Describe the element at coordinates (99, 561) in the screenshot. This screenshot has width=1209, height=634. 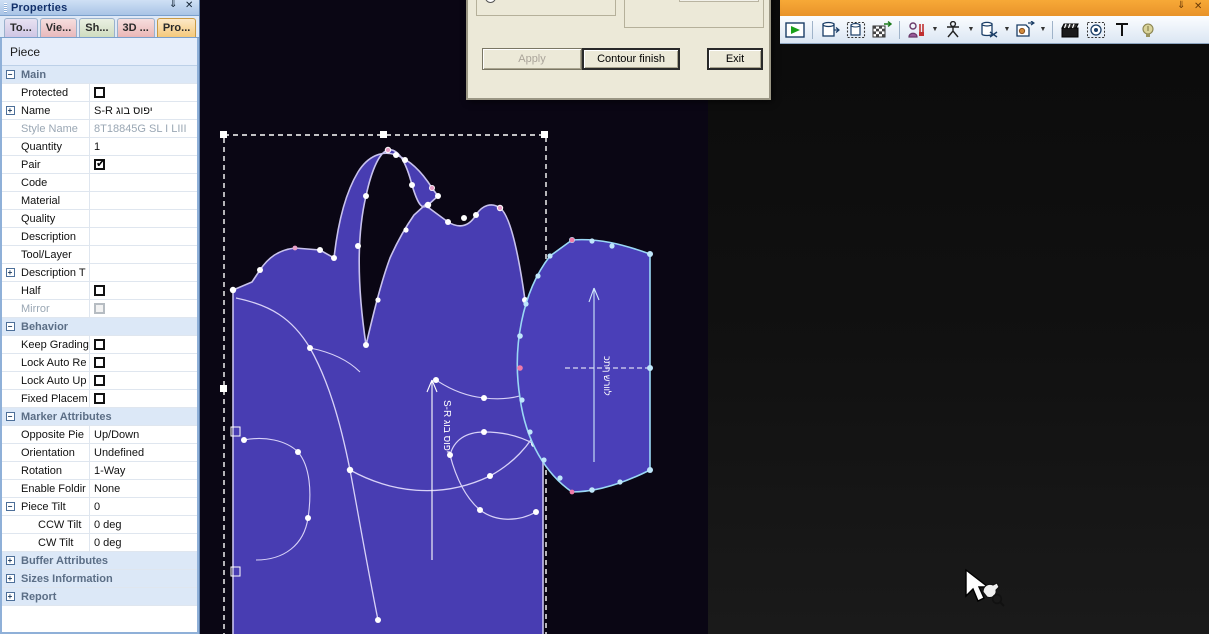
I see `section-buffer-attributes: + Buffer Attributes` at that location.